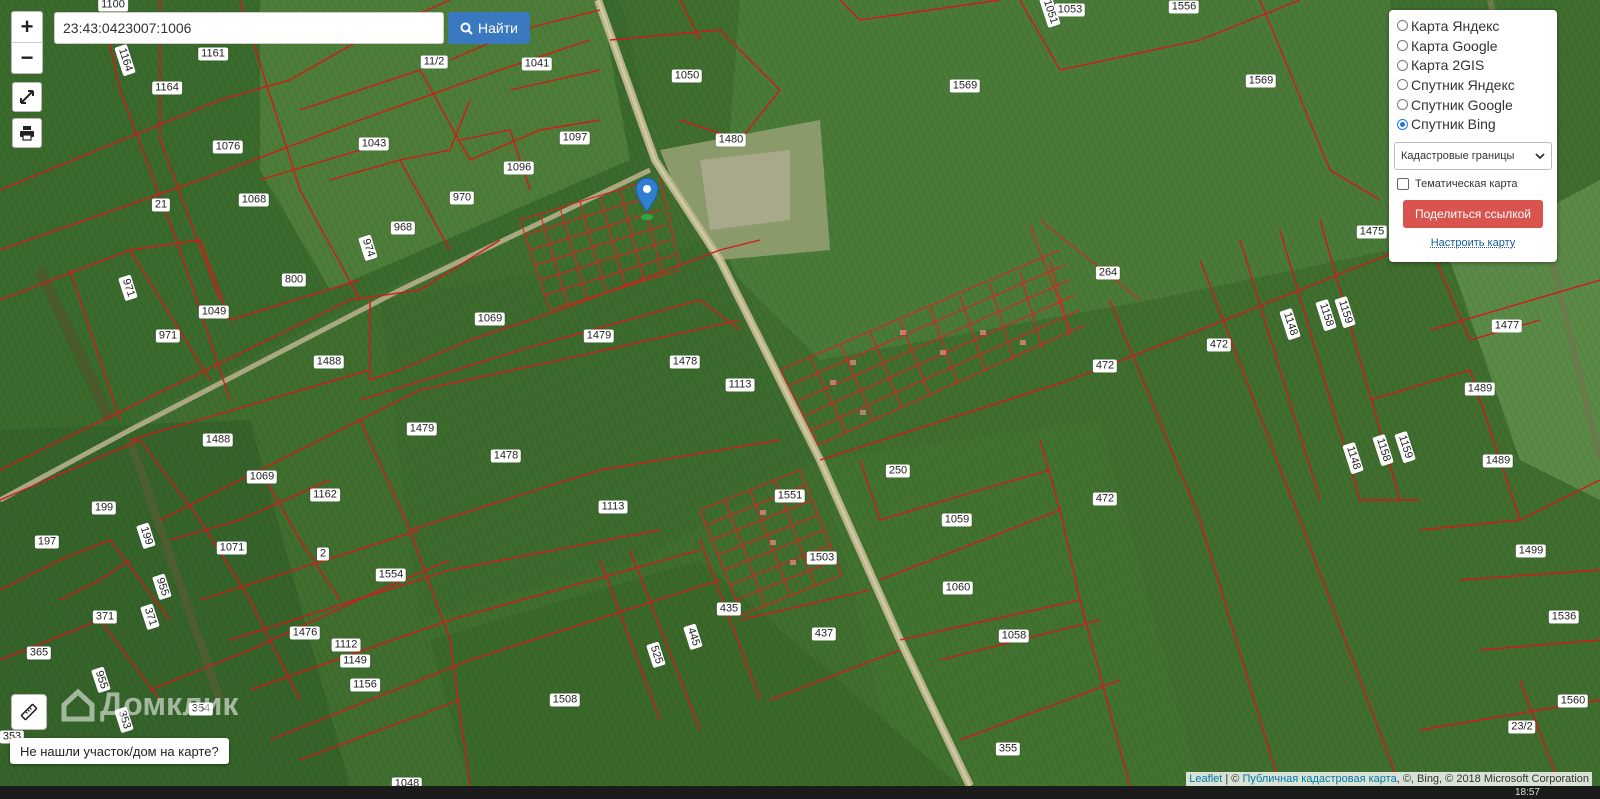  What do you see at coordinates (105, 617) in the screenshot?
I see `plot-number-label: 371` at bounding box center [105, 617].